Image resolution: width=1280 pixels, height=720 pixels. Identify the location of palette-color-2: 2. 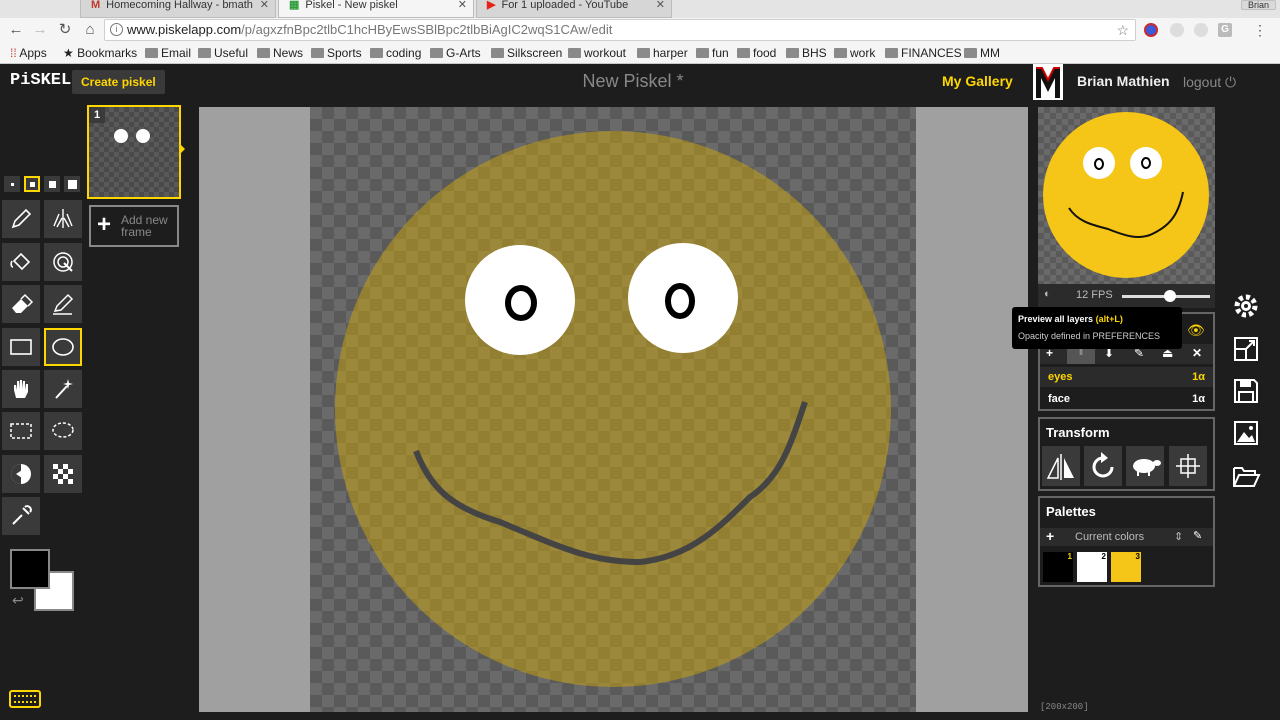
(1092, 567).